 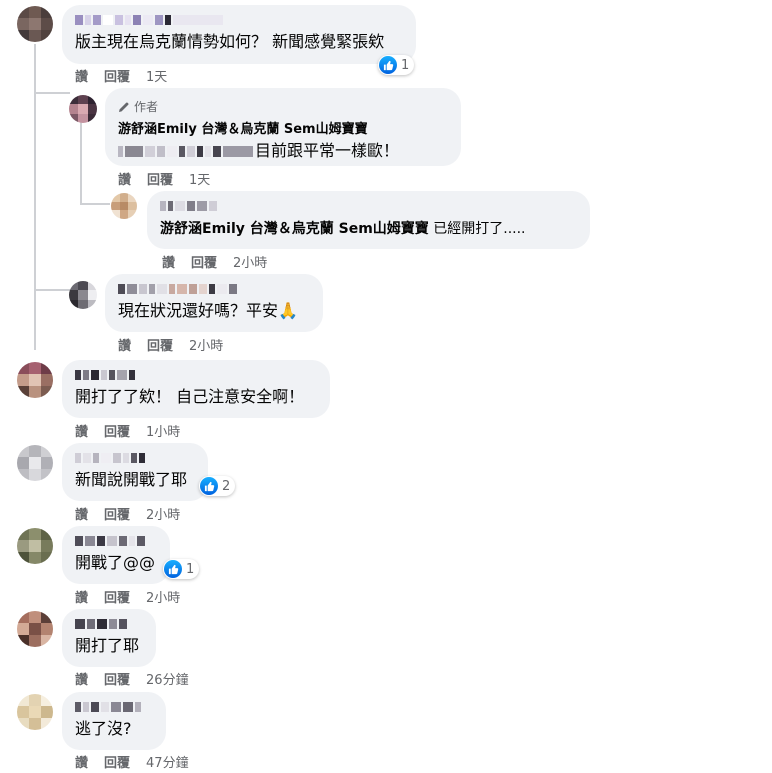 I want to click on comment-text: 逃了沒?, so click(x=103, y=728).